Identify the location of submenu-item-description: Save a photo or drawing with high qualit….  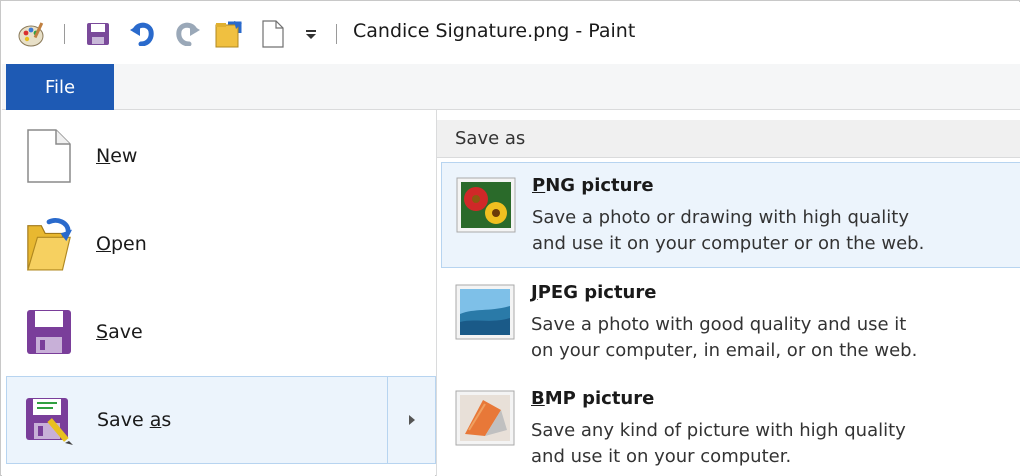
(721, 217).